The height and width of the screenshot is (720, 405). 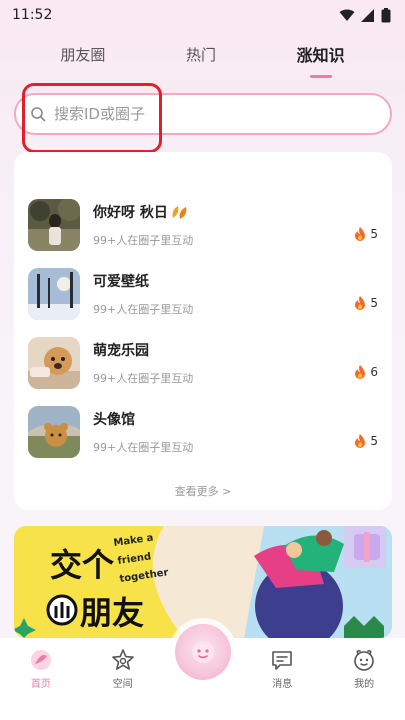 I want to click on heat-badge: 6, so click(x=365, y=372).